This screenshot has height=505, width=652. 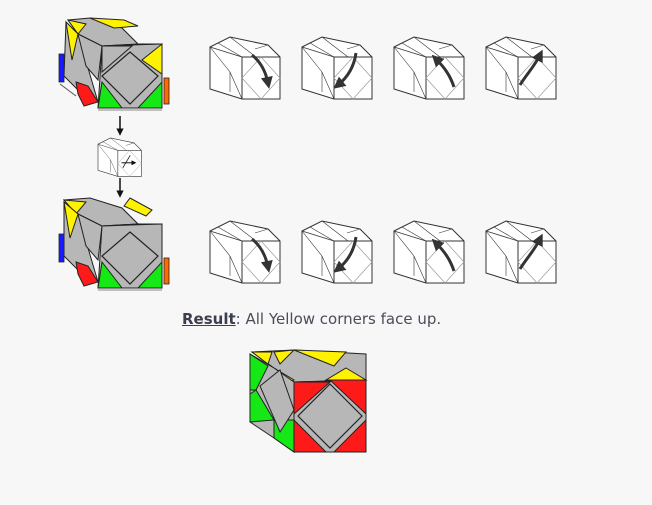 I want to click on result-text: : All Yellow corners face up., so click(x=338, y=319).